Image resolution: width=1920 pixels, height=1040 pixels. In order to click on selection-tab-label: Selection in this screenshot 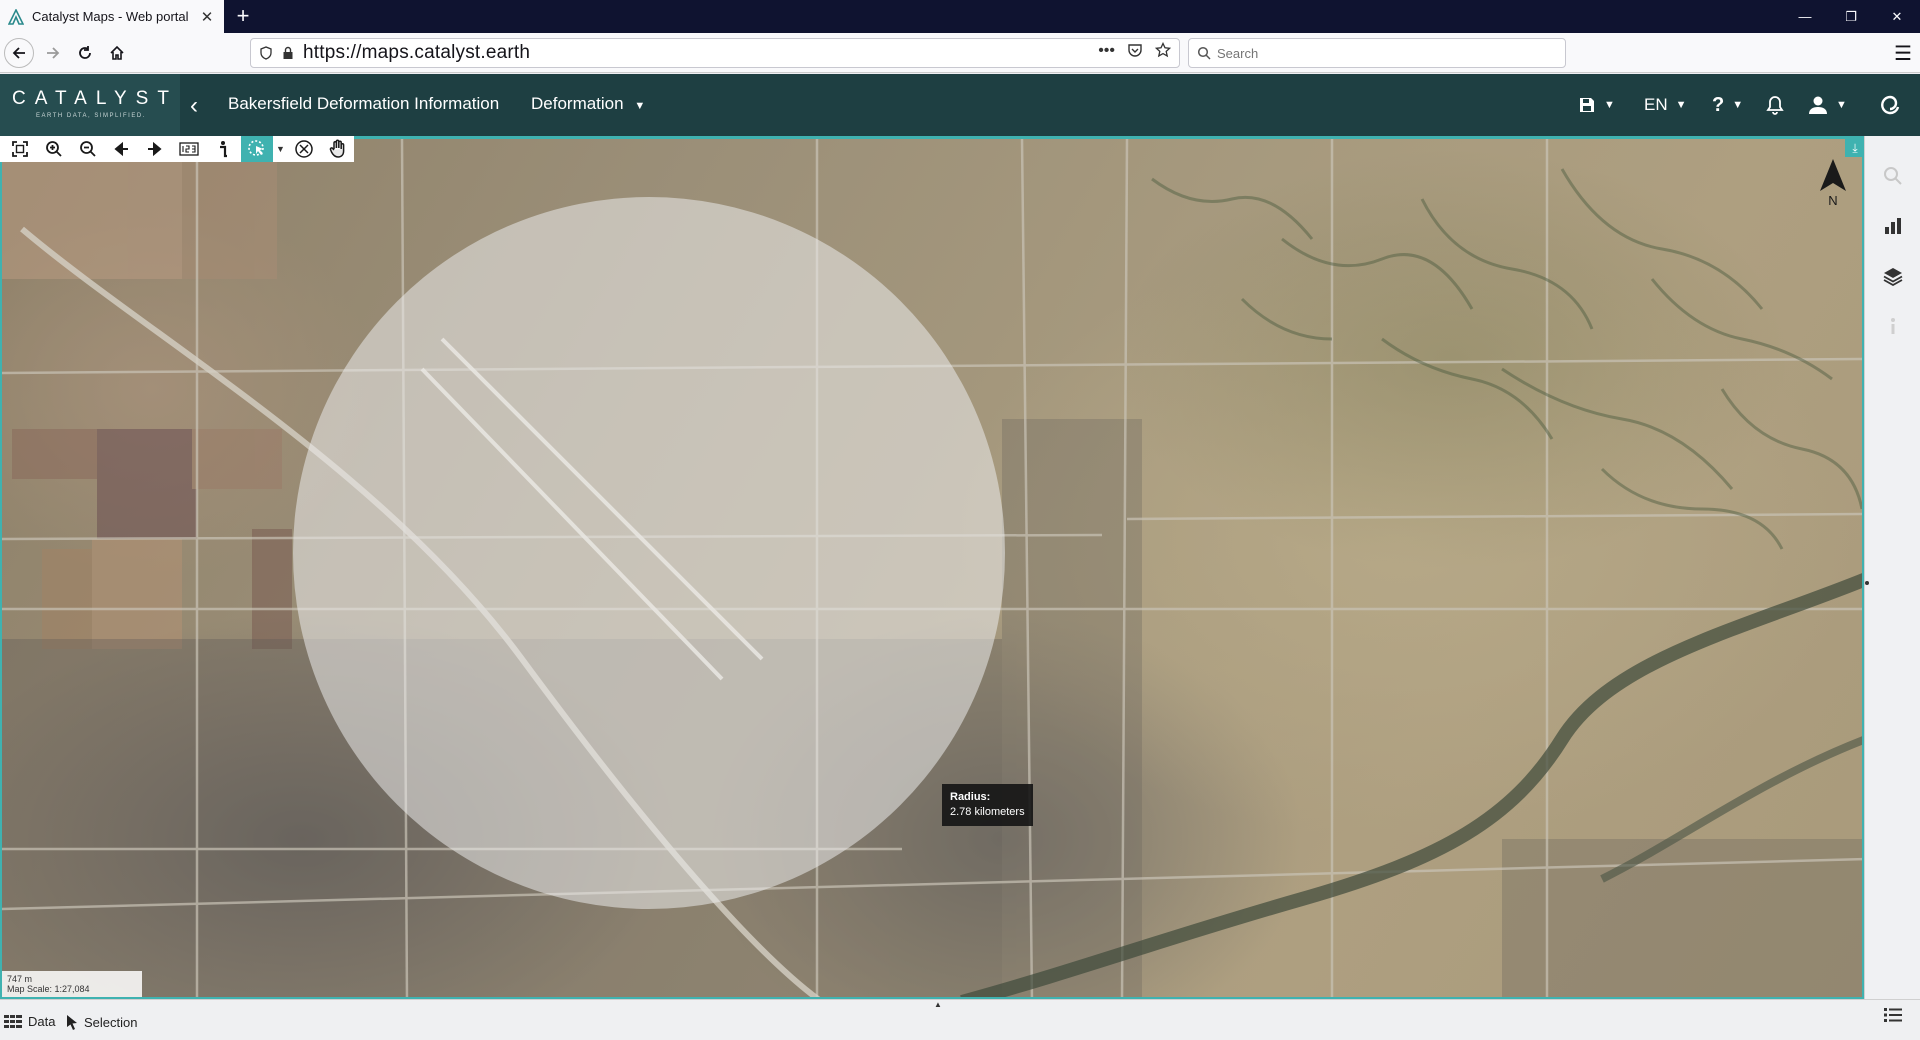, I will do `click(111, 1022)`.